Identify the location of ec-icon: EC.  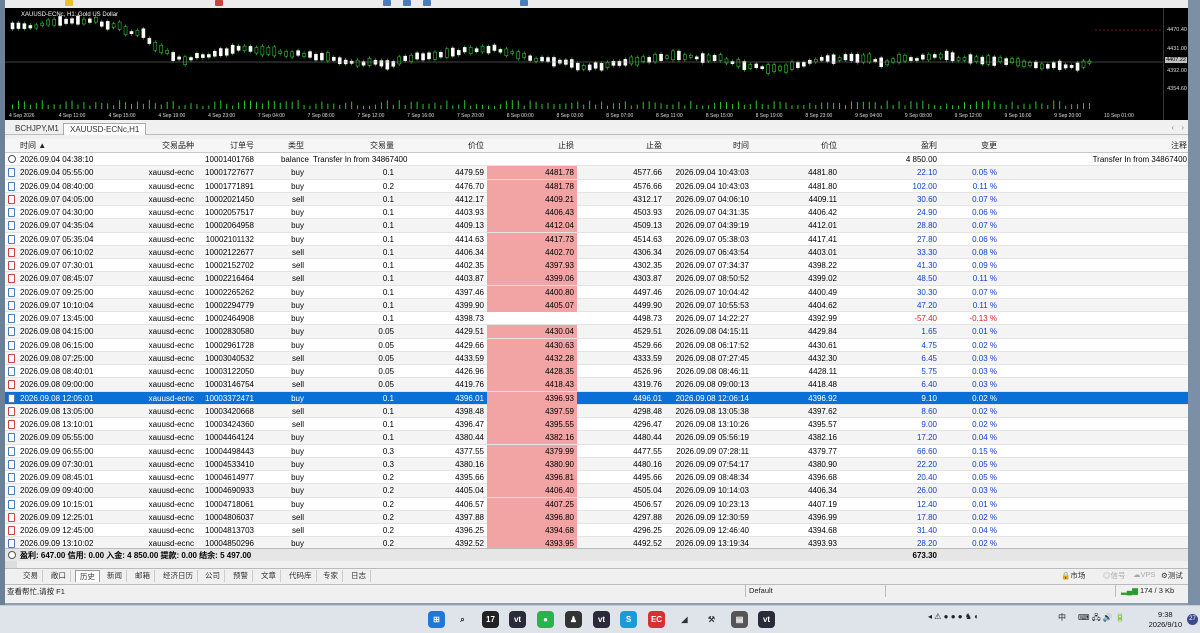
(656, 619).